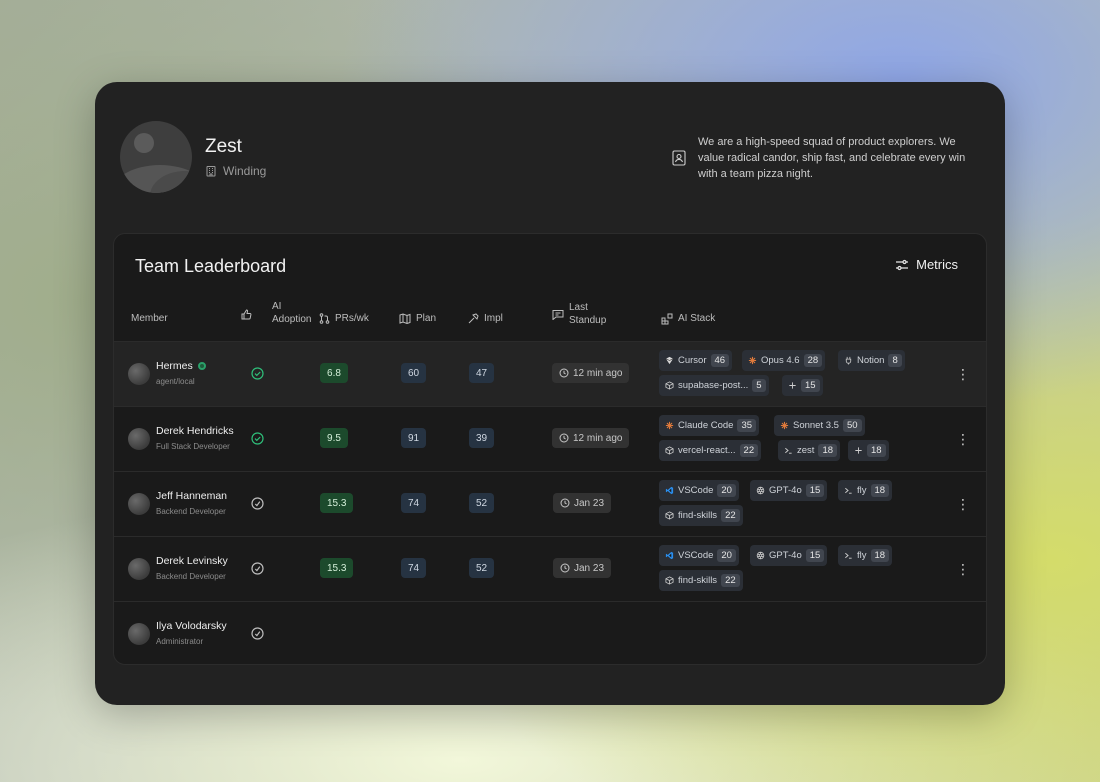  Describe the element at coordinates (792, 386) in the screenshot. I see `plus-icon` at that location.